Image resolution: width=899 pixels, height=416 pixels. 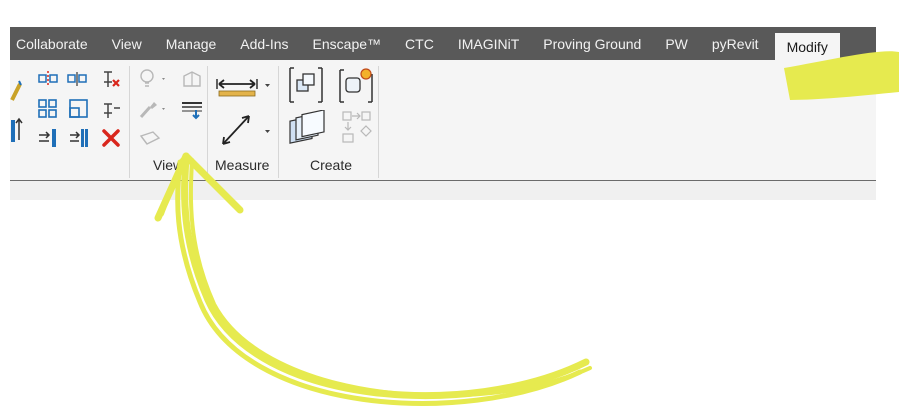 I want to click on tab-pw: PW, so click(x=676, y=43).